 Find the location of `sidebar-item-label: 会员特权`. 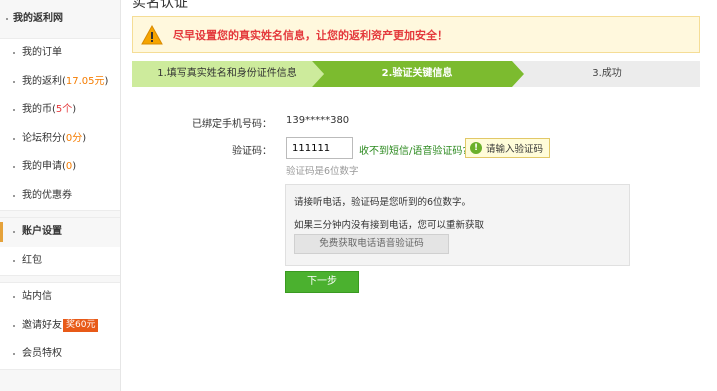

sidebar-item-label: 会员特权 is located at coordinates (42, 353).